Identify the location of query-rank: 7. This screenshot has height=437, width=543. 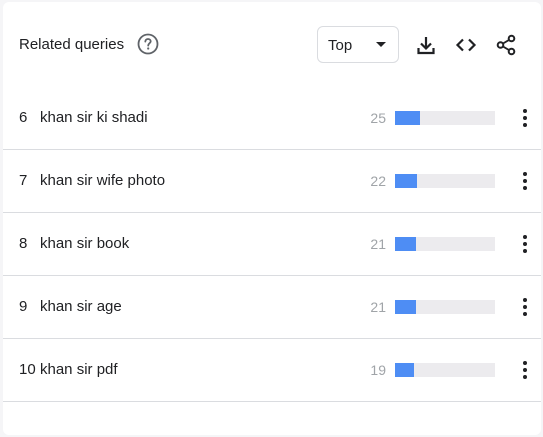
(23, 180).